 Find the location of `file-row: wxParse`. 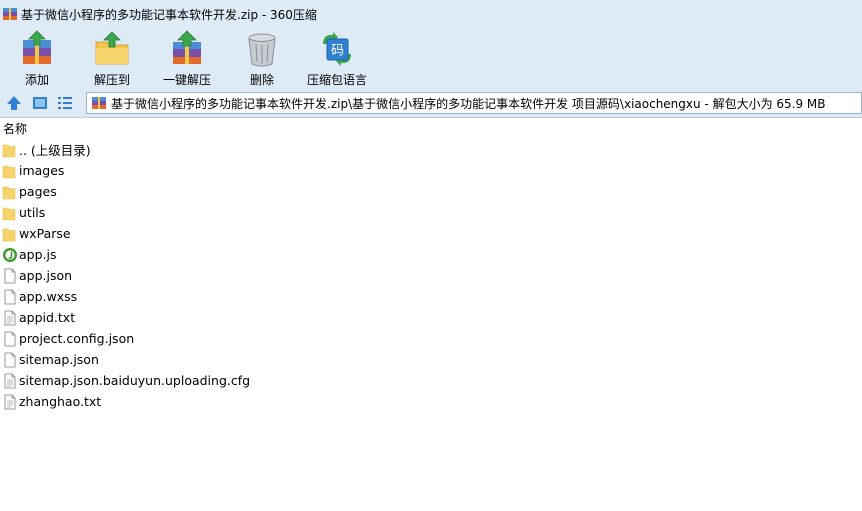

file-row: wxParse is located at coordinates (431, 233).